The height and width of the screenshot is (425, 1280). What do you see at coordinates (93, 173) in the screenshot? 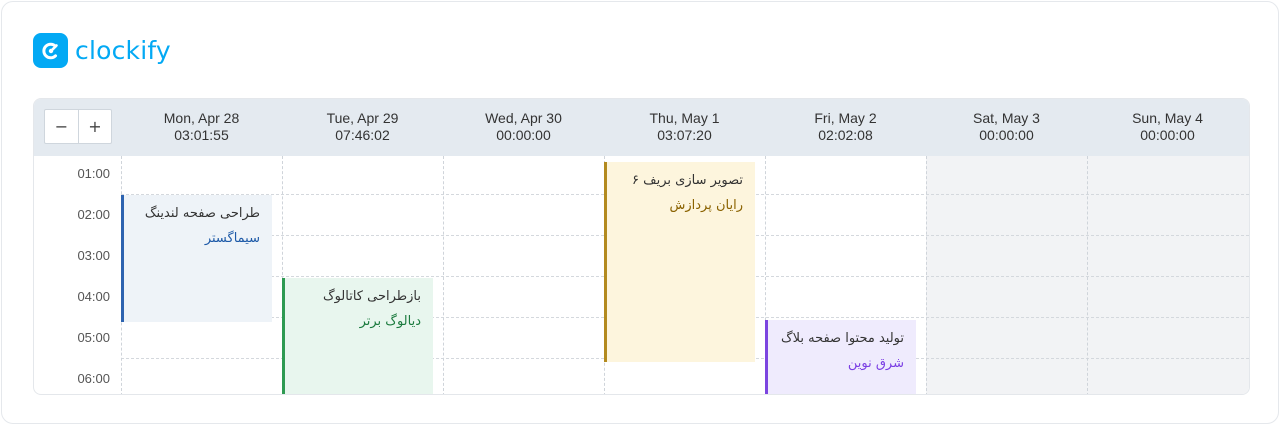
I see `time-label: 01:00` at bounding box center [93, 173].